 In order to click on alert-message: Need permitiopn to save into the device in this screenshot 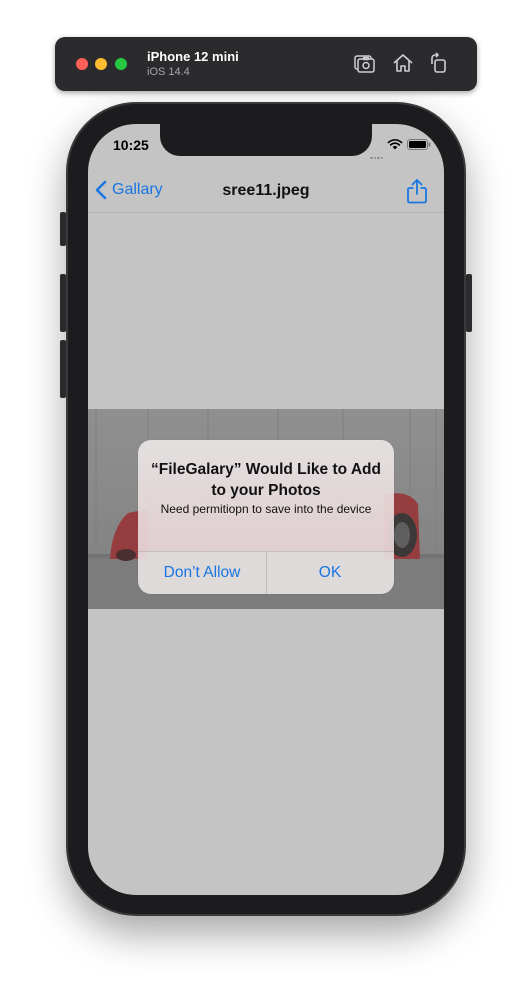, I will do `click(266, 509)`.